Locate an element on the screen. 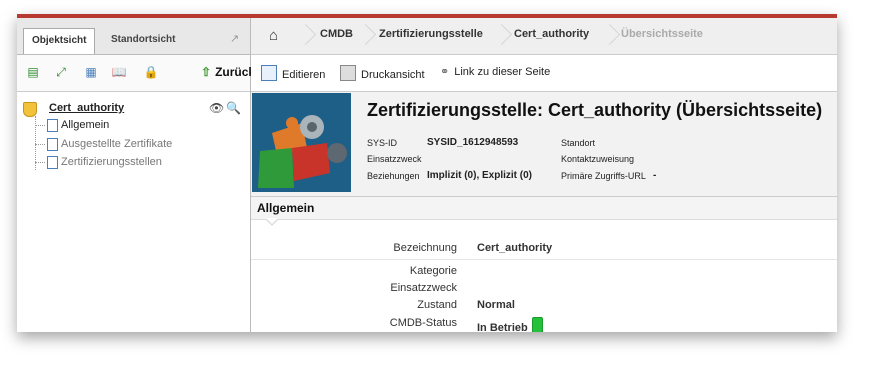  link-button: ⚭ Link zu dieser Seite is located at coordinates (495, 71).